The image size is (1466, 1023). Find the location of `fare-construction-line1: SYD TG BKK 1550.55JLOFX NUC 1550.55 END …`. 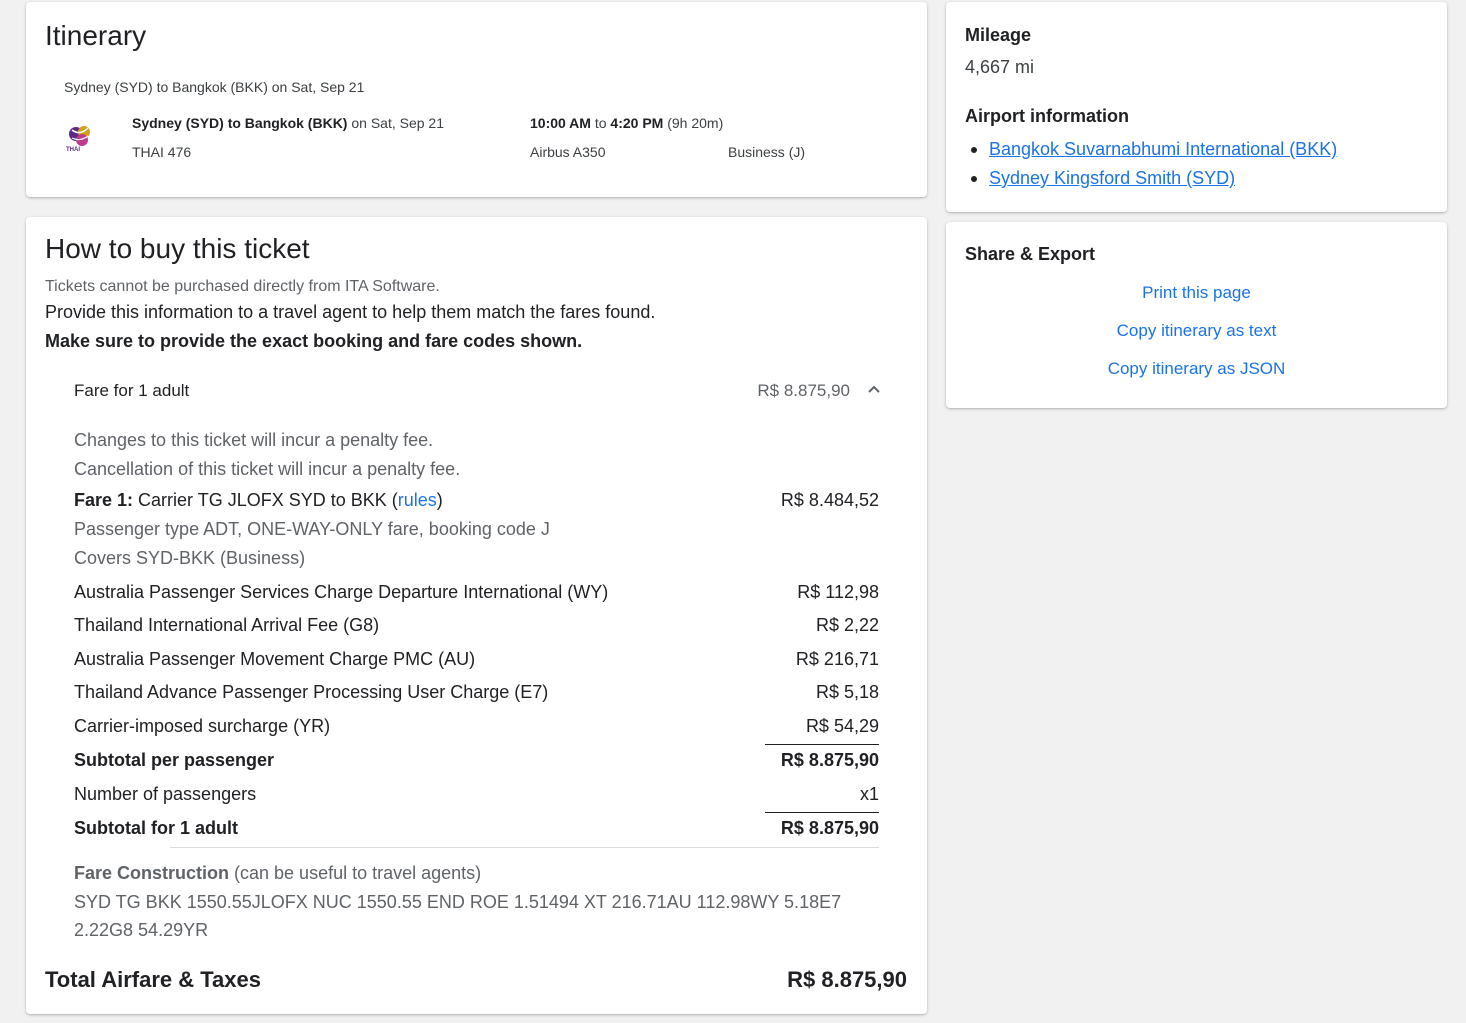

fare-construction-line1: SYD TG BKK 1550.55JLOFX NUC 1550.55 END … is located at coordinates (458, 902).